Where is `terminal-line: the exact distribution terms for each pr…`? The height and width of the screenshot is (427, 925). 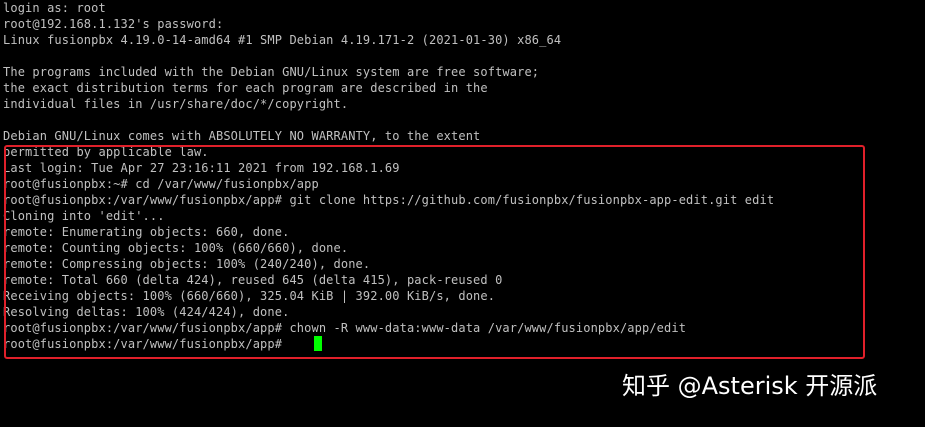 terminal-line: the exact distribution terms for each pr… is located at coordinates (245, 88).